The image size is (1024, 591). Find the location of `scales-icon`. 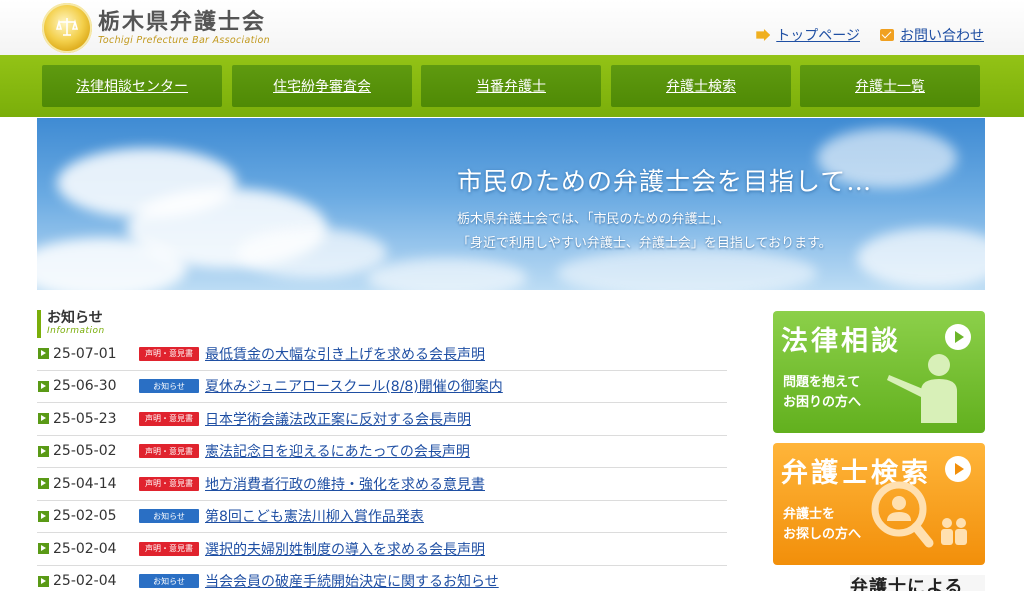

scales-icon is located at coordinates (67, 27).